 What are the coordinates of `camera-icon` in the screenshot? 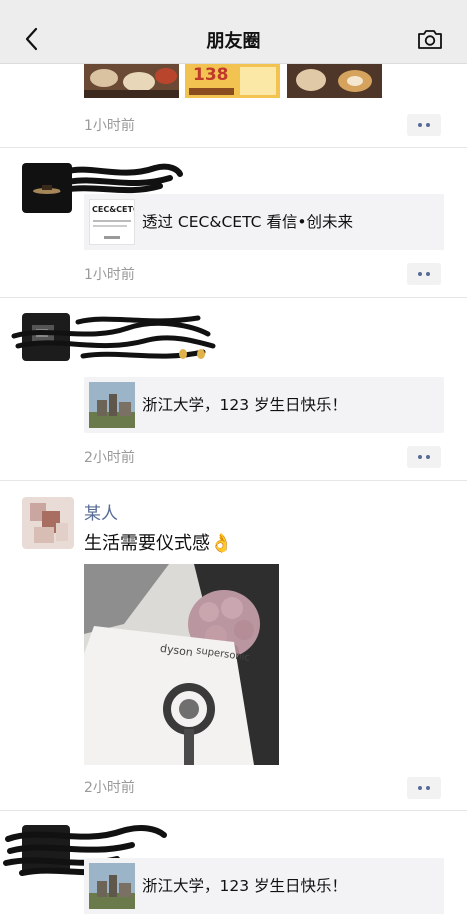 It's located at (430, 39).